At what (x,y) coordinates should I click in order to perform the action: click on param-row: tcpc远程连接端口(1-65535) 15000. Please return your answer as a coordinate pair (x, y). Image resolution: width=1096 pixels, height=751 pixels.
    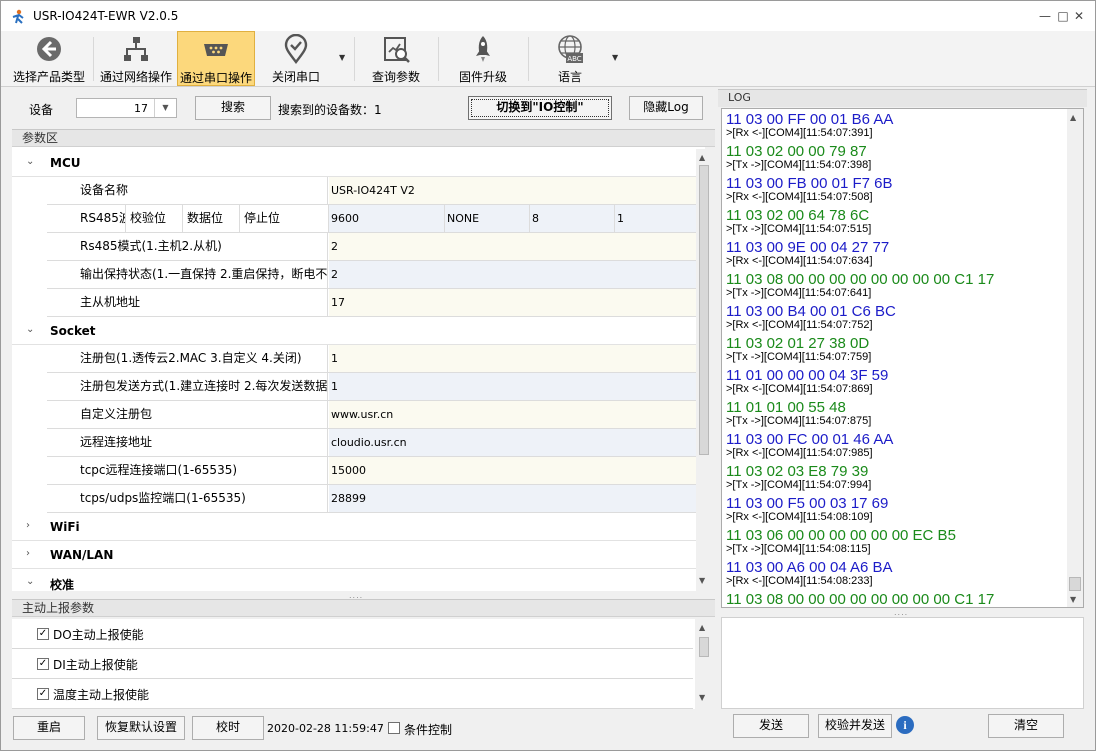
    Looking at the image, I should click on (376, 471).